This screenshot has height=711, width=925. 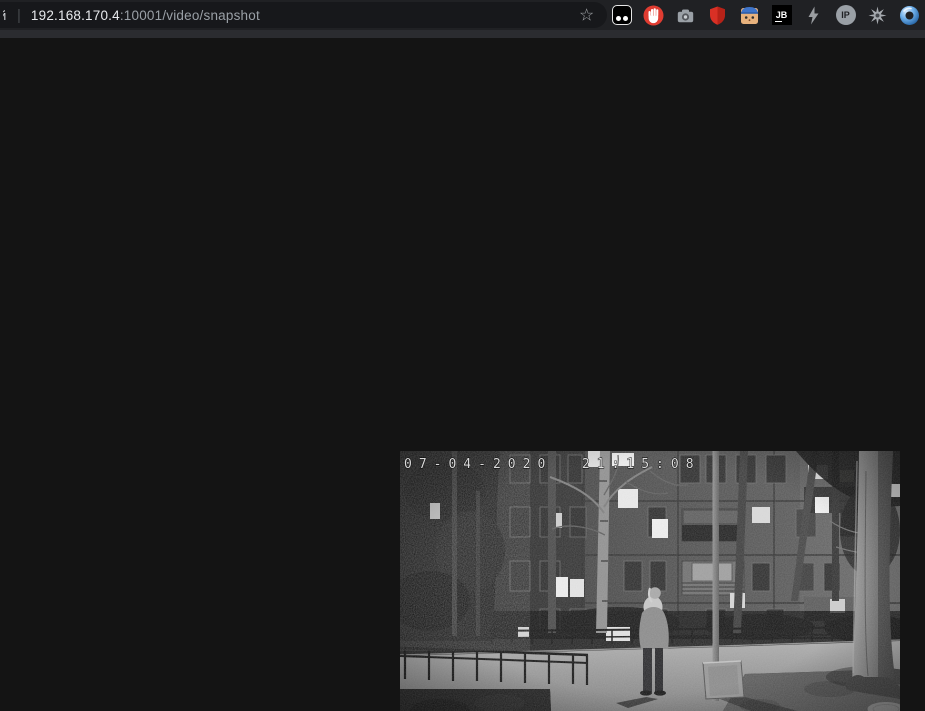 I want to click on lightning-bolt-icon, so click(x=813, y=15).